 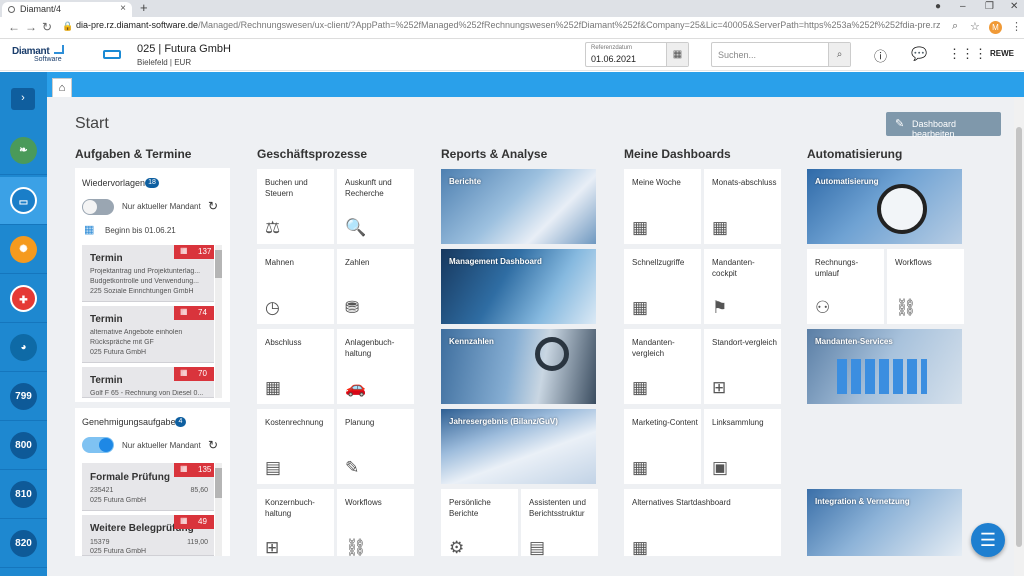 What do you see at coordinates (218, 321) in the screenshot?
I see `resubmissions-scrollbar` at bounding box center [218, 321].